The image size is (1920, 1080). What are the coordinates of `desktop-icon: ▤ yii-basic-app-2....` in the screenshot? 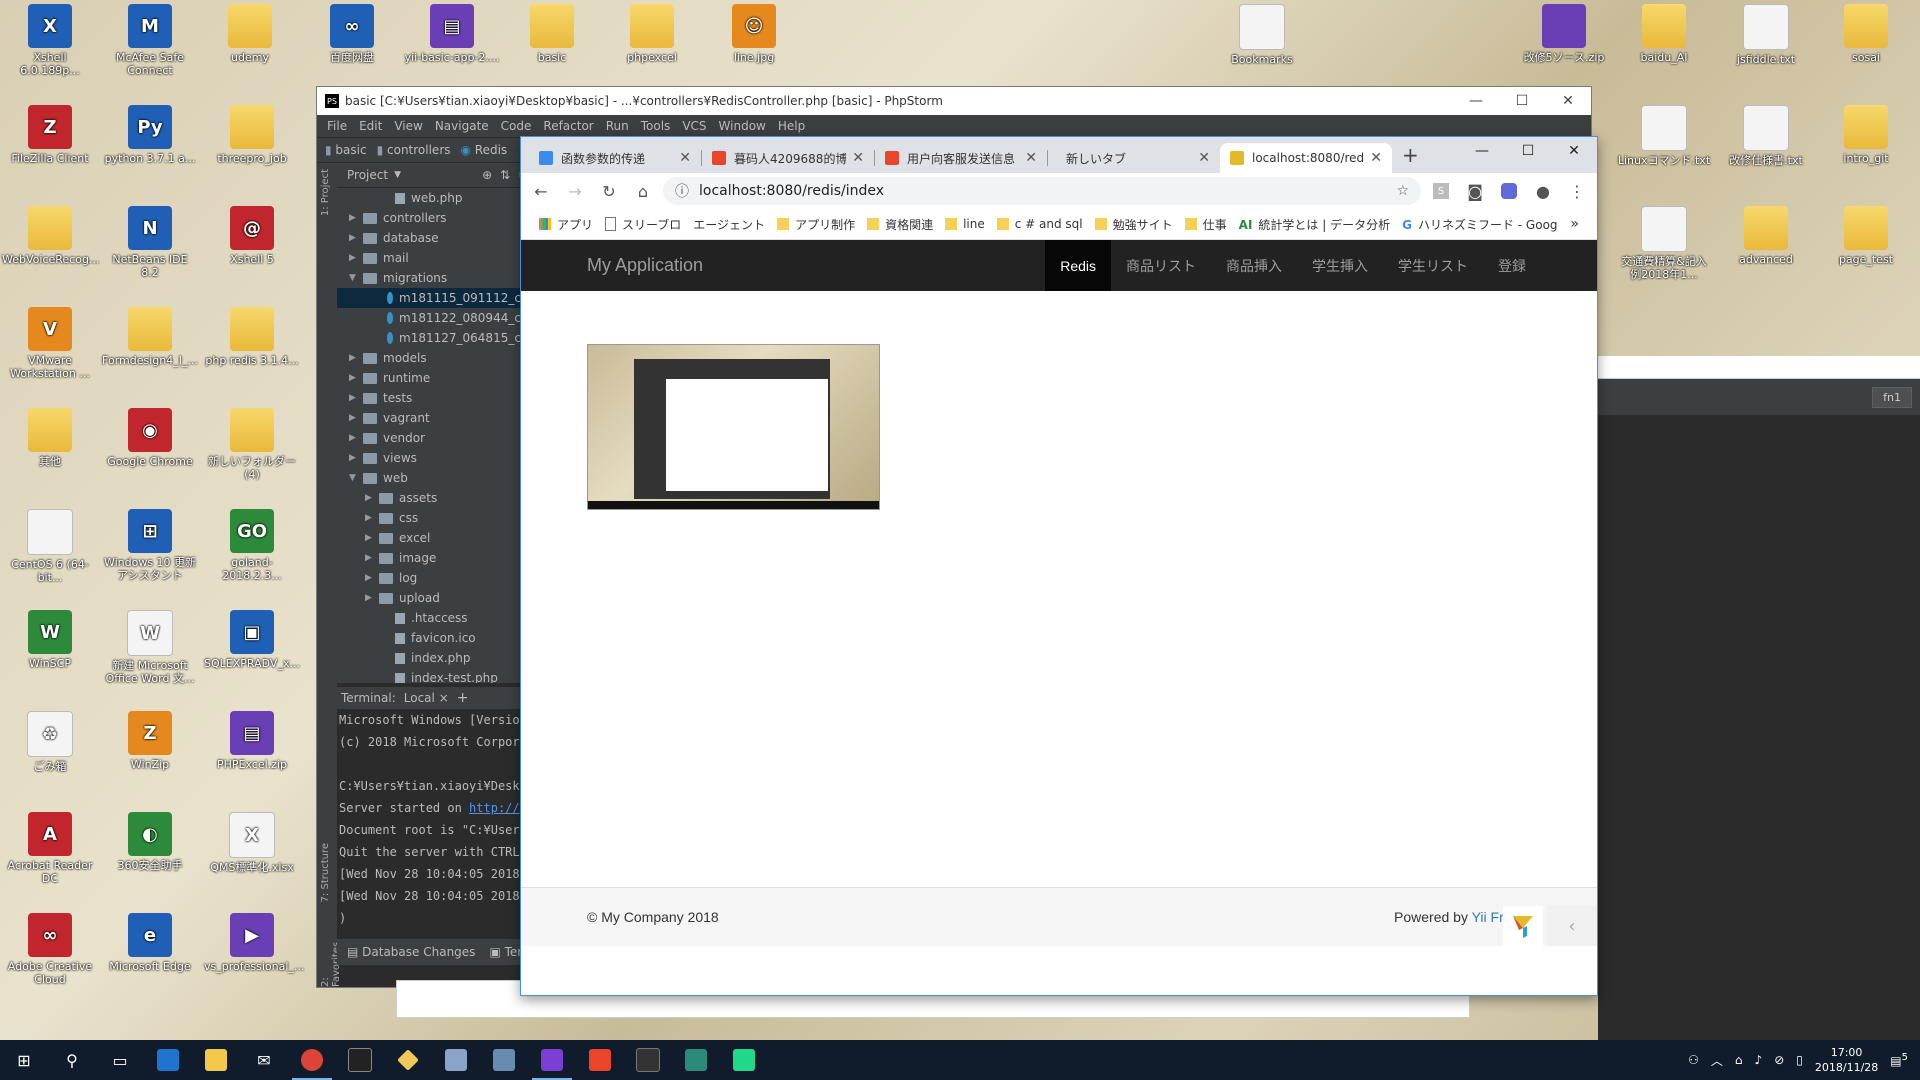 It's located at (452, 34).